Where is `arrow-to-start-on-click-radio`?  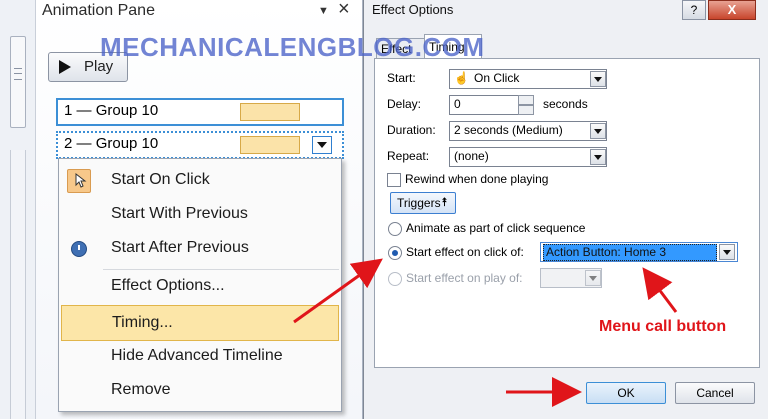 arrow-to-start-on-click-radio is located at coordinates (338, 291).